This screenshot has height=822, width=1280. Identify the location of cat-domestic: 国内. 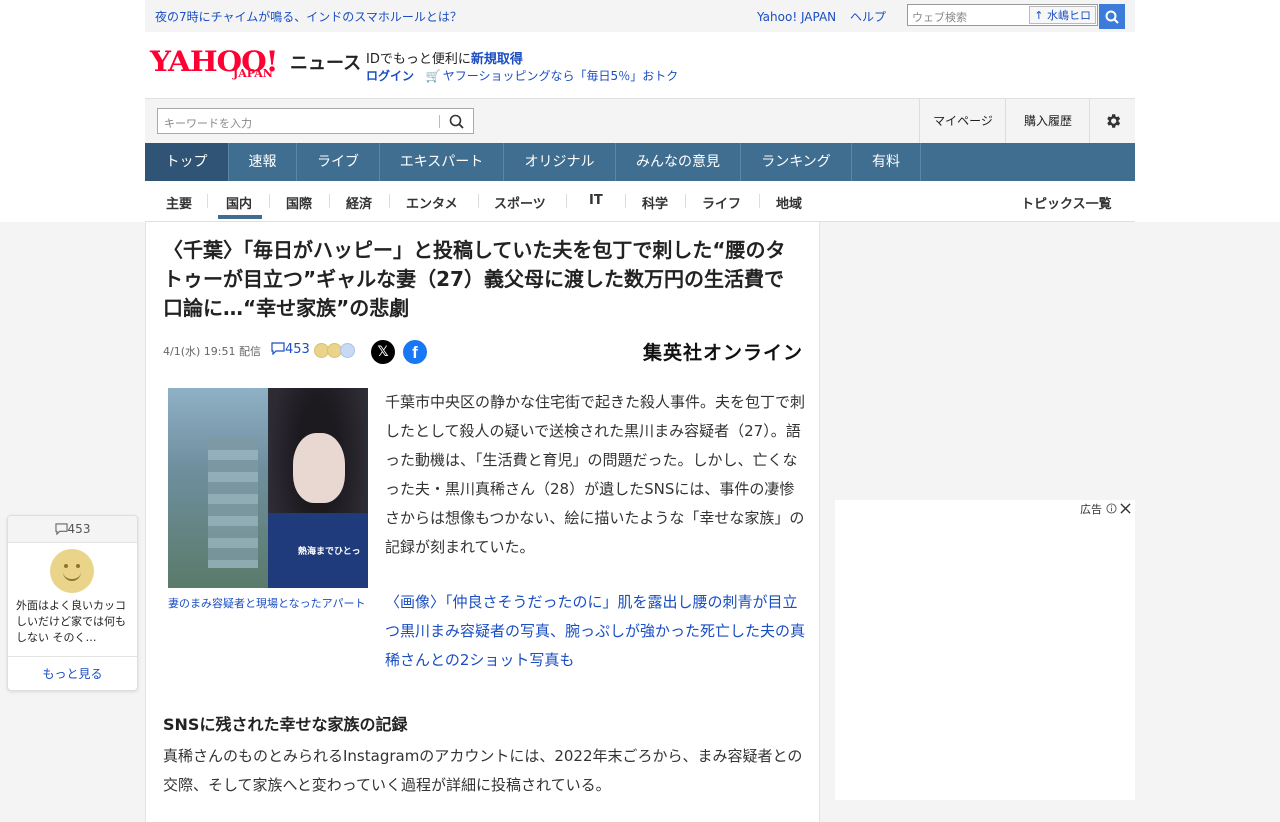
(239, 202).